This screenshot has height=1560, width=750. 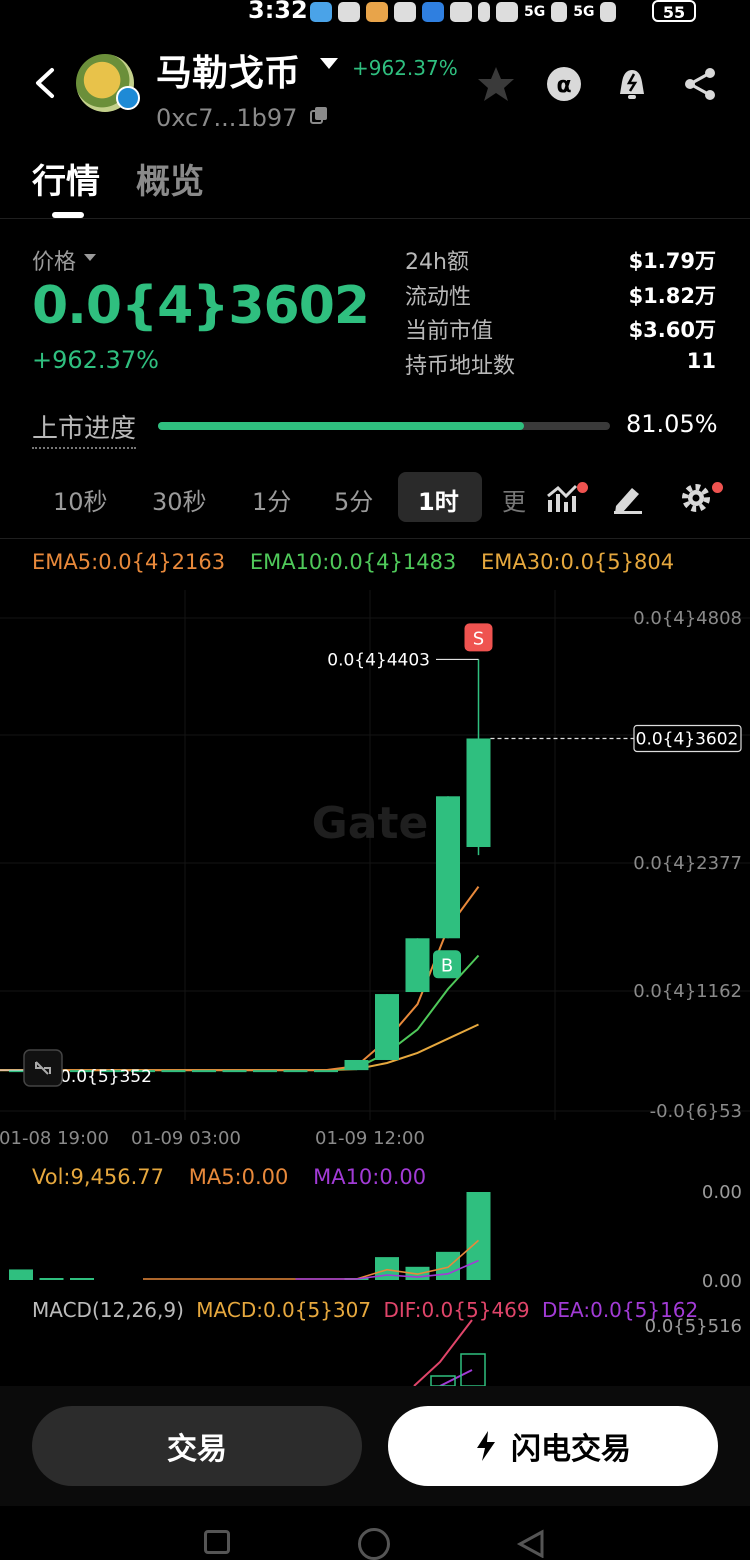 What do you see at coordinates (696, 498) in the screenshot?
I see `settings-gear-icon` at bounding box center [696, 498].